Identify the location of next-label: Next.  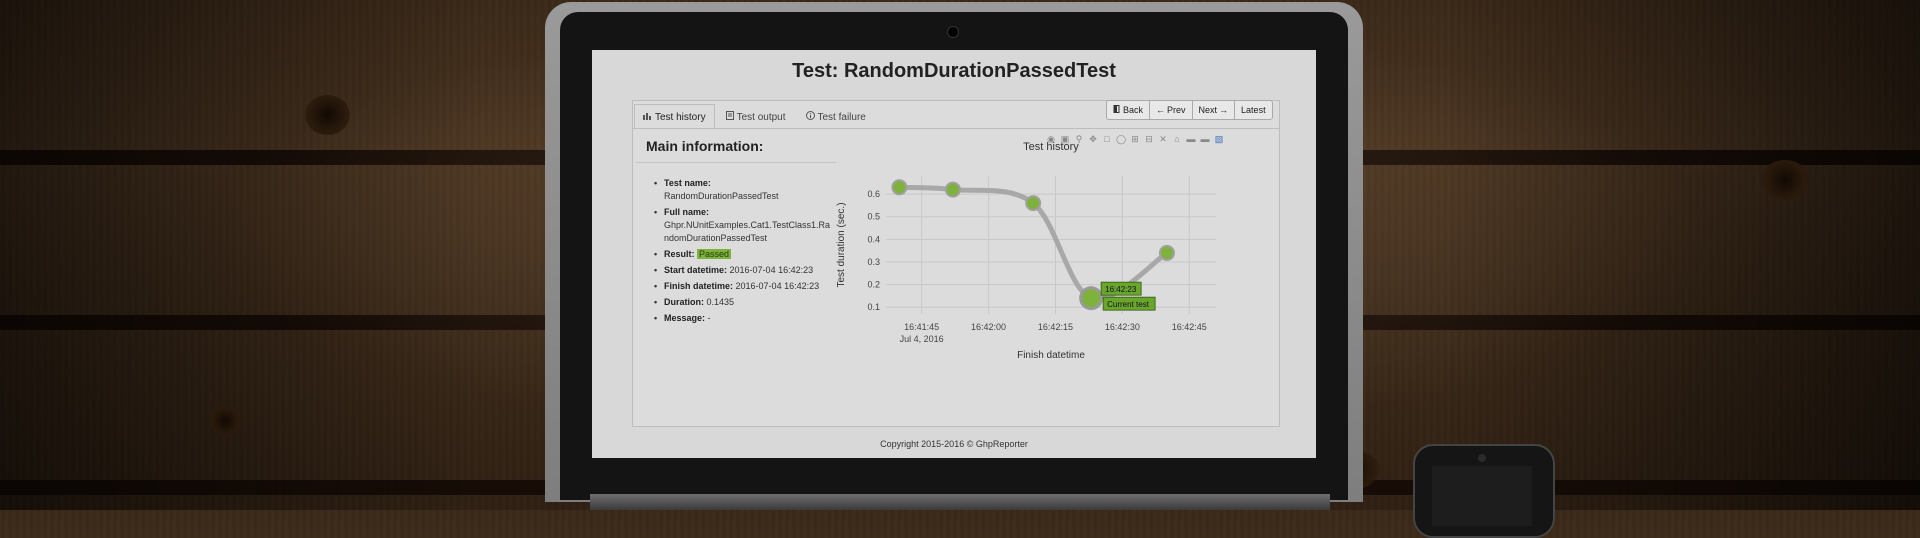
(1208, 110).